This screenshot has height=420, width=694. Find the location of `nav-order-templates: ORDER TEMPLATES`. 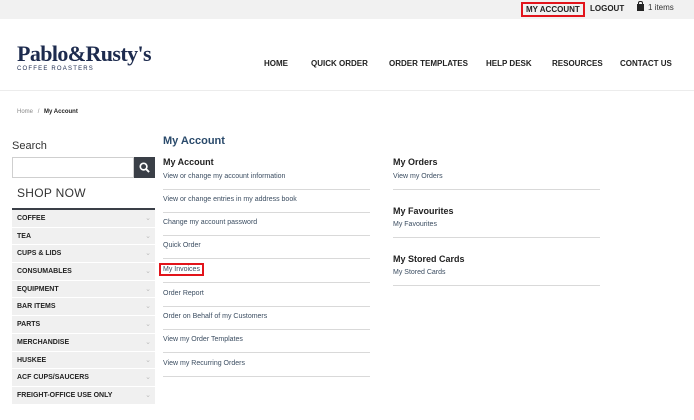

nav-order-templates: ORDER TEMPLATES is located at coordinates (428, 63).